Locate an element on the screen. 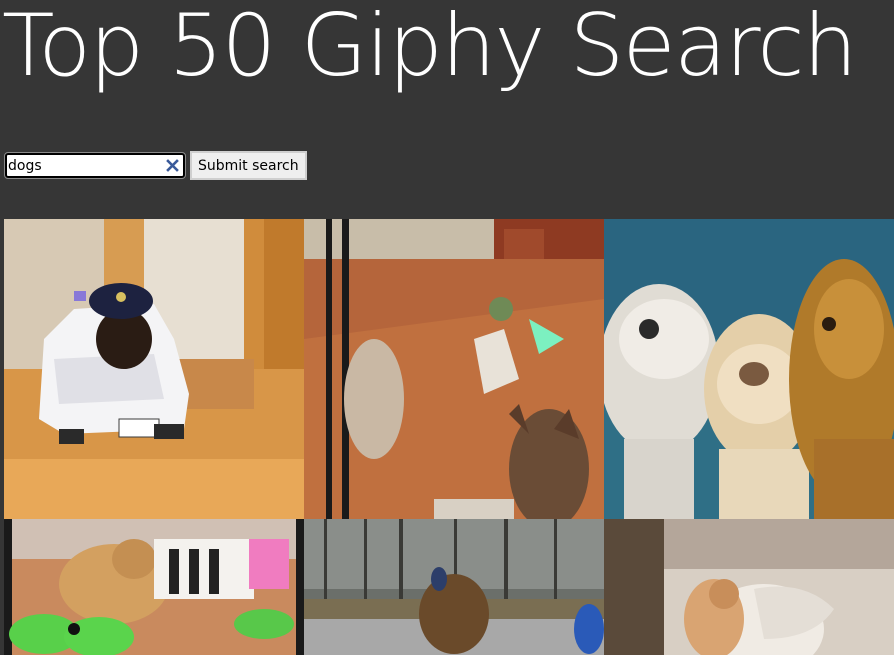 Image resolution: width=894 pixels, height=655 pixels. clear-x-icon is located at coordinates (172, 165).